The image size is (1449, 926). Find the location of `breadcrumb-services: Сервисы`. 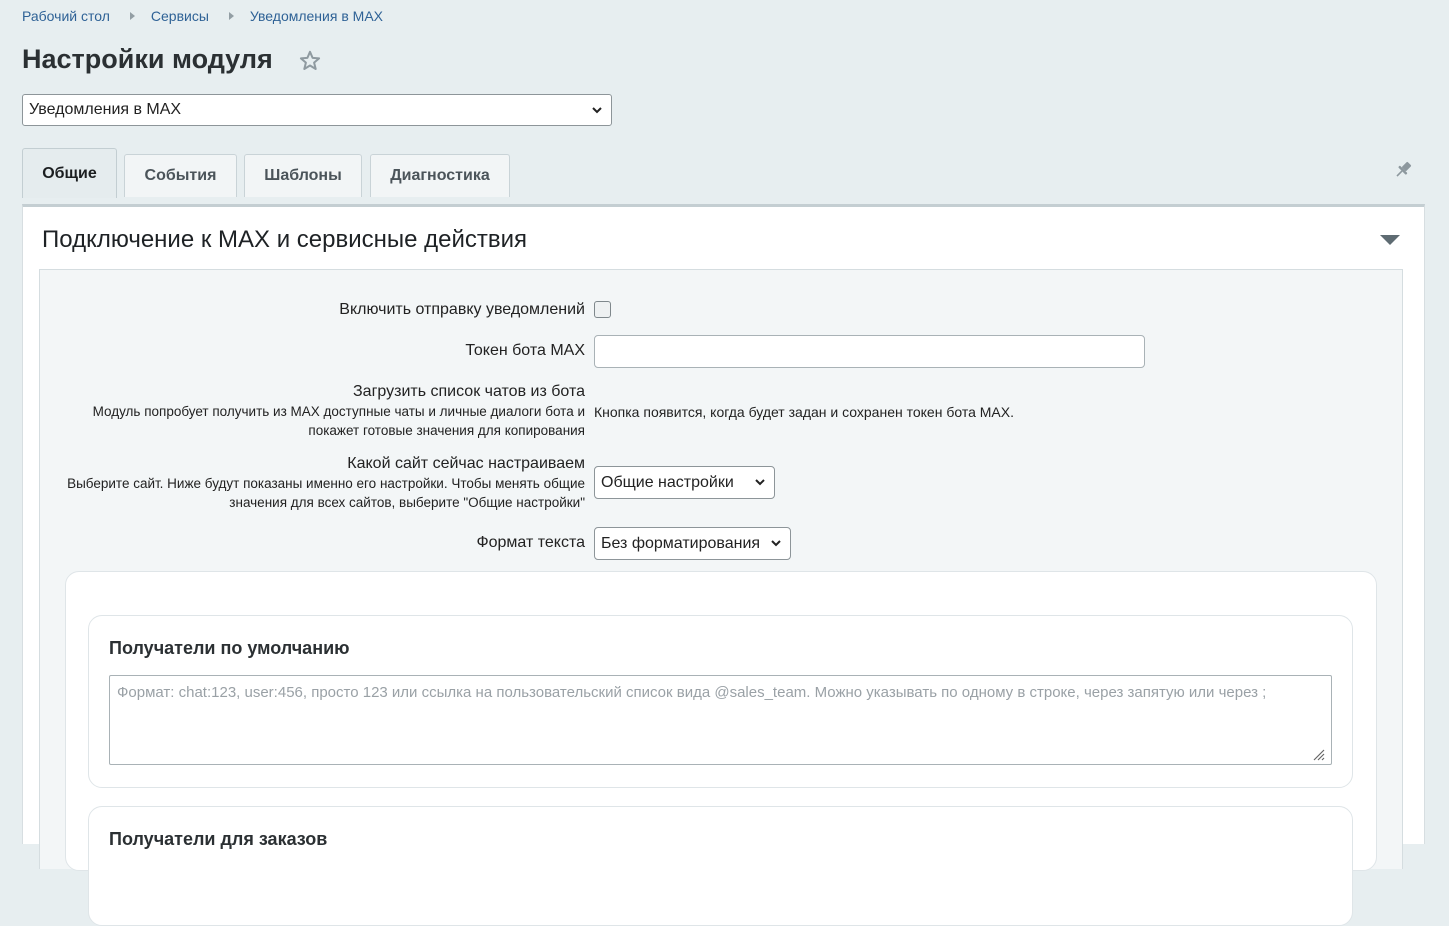

breadcrumb-services: Сервисы is located at coordinates (180, 16).